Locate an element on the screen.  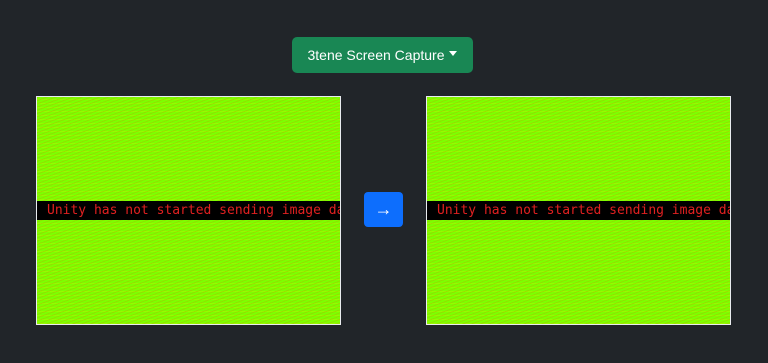
apply-arrow-button: → is located at coordinates (383, 209).